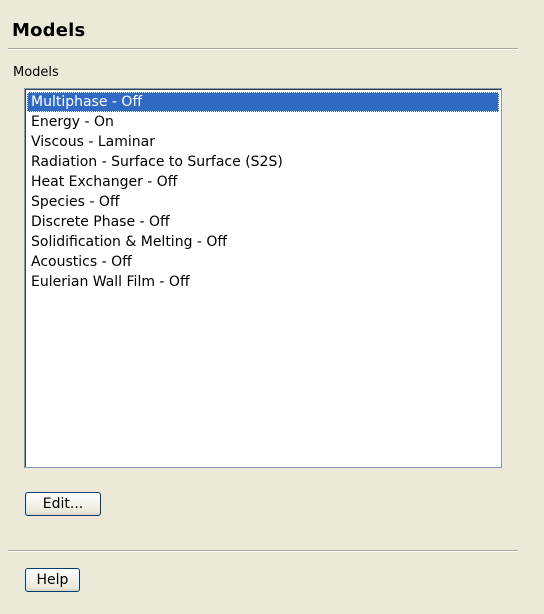 This screenshot has height=614, width=544. I want to click on list-item-acoustics: Acoustics - Off, so click(263, 262).